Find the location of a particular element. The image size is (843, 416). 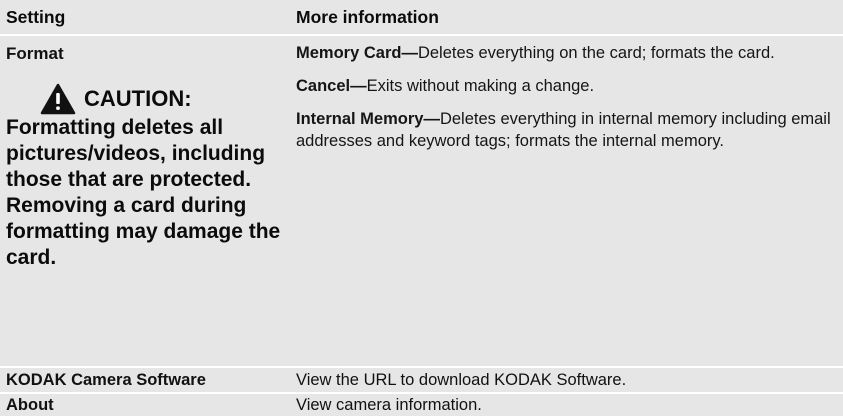

setting-name-format: Format is located at coordinates (35, 53).